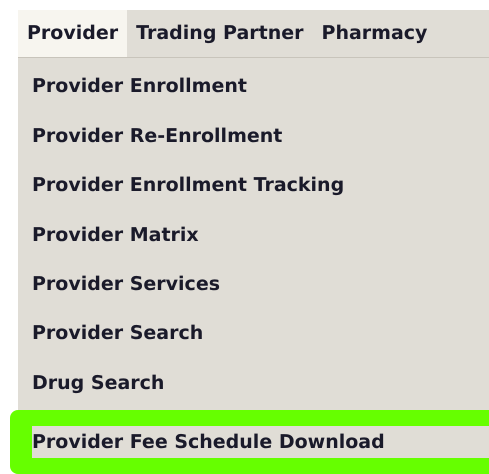 Image resolution: width=489 pixels, height=474 pixels. Describe the element at coordinates (260, 442) in the screenshot. I see `menu-item: Provider Fee Schedule Download` at that location.